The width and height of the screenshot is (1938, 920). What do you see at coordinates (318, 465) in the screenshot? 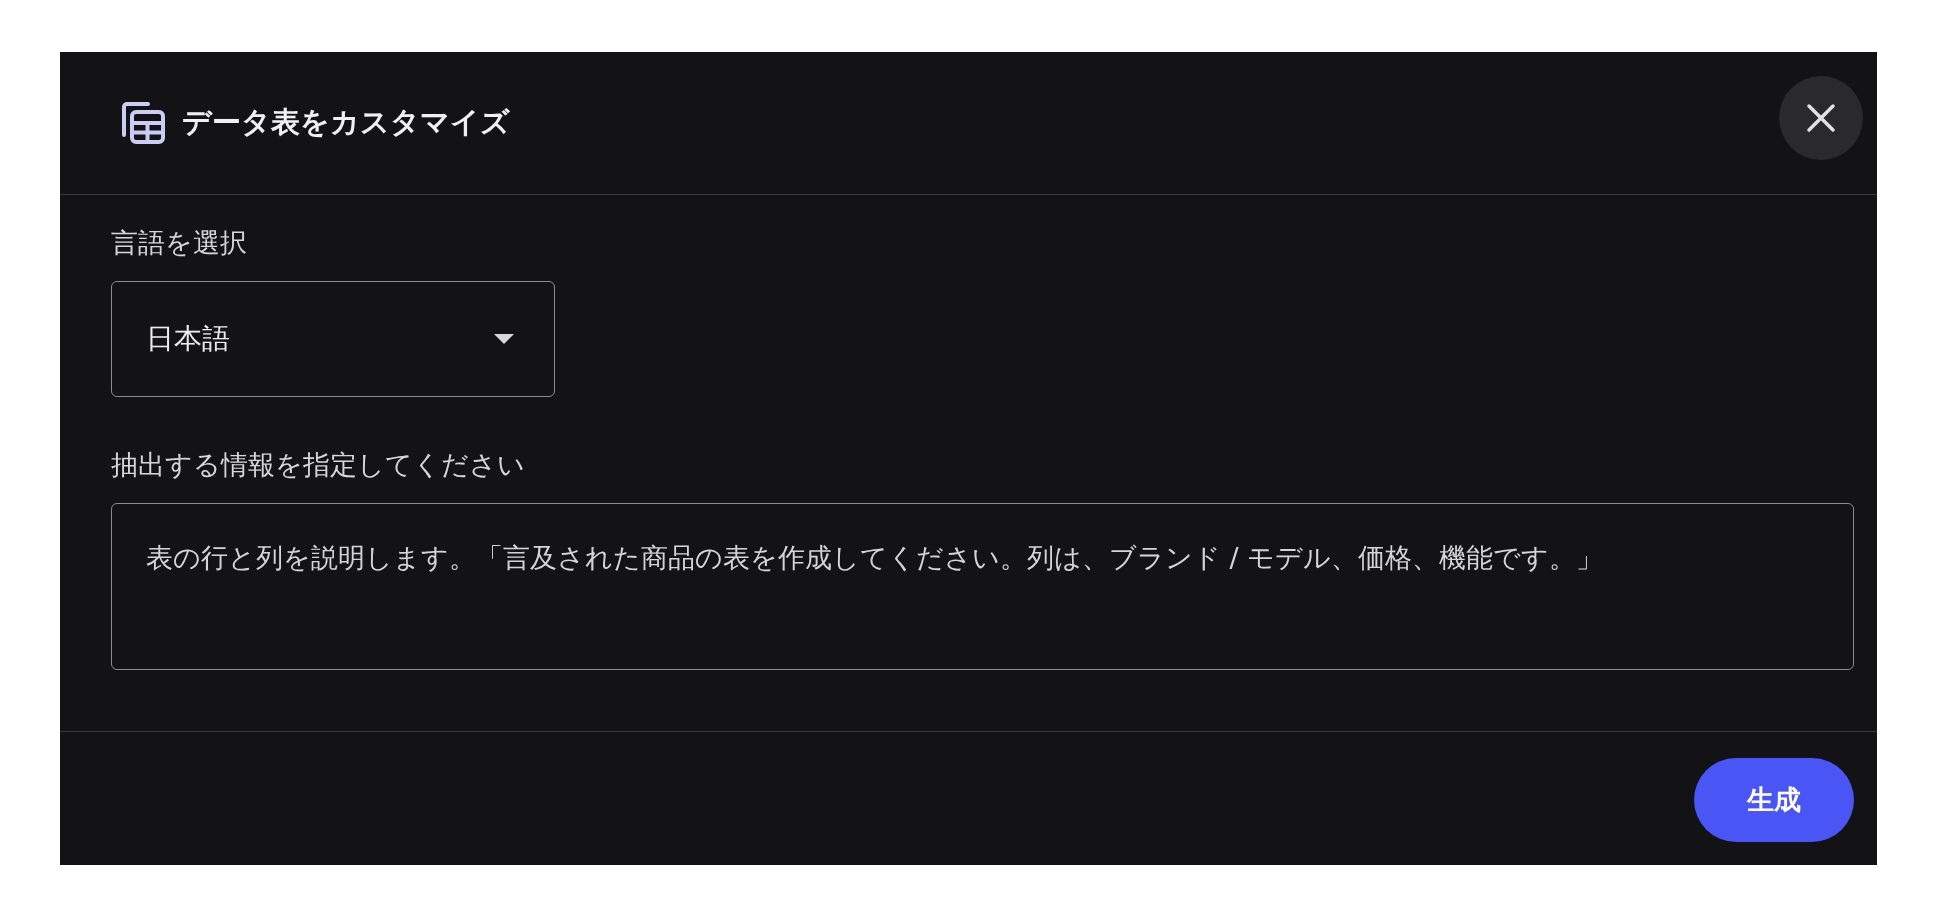
I see `field-label: 抽出する情報を指定してください` at bounding box center [318, 465].